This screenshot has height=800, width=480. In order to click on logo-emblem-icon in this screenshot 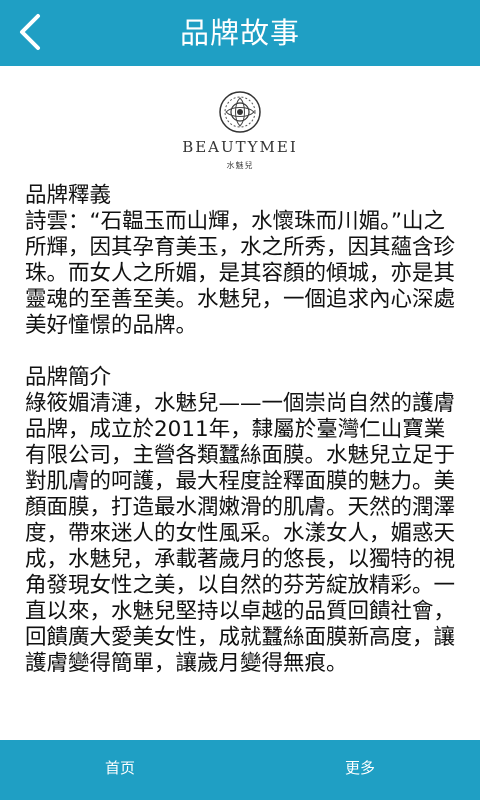, I will do `click(240, 112)`.